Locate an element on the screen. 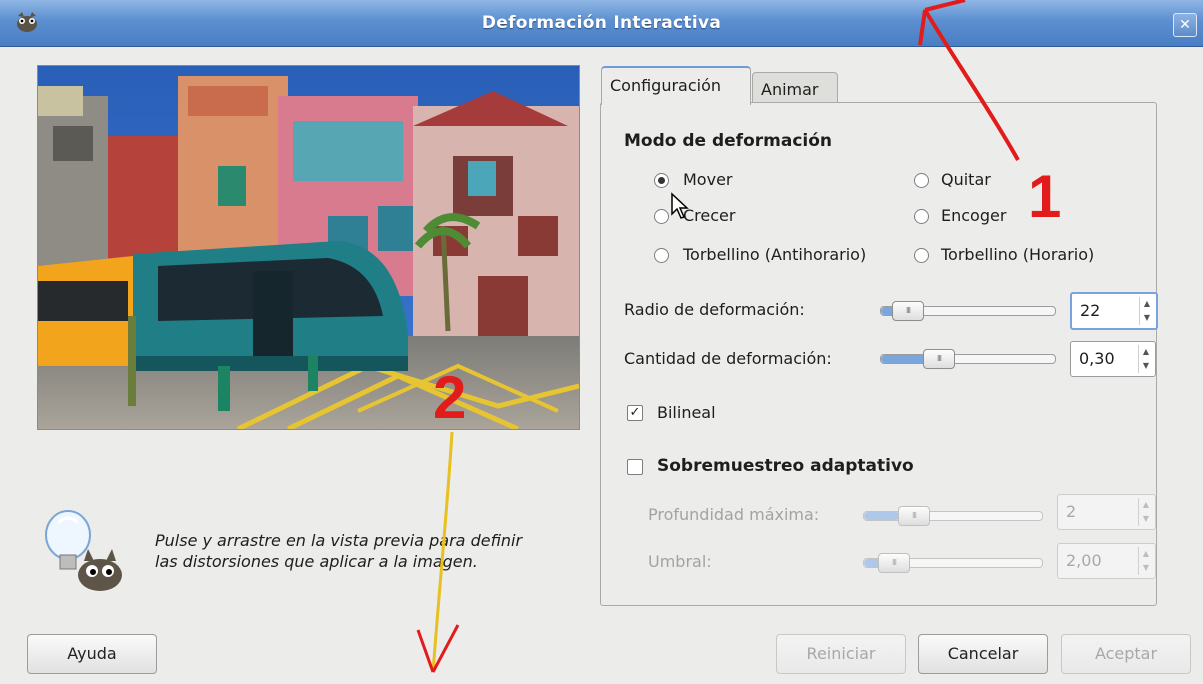 The width and height of the screenshot is (1203, 684). annotation-number-2: 2 is located at coordinates (450, 397).